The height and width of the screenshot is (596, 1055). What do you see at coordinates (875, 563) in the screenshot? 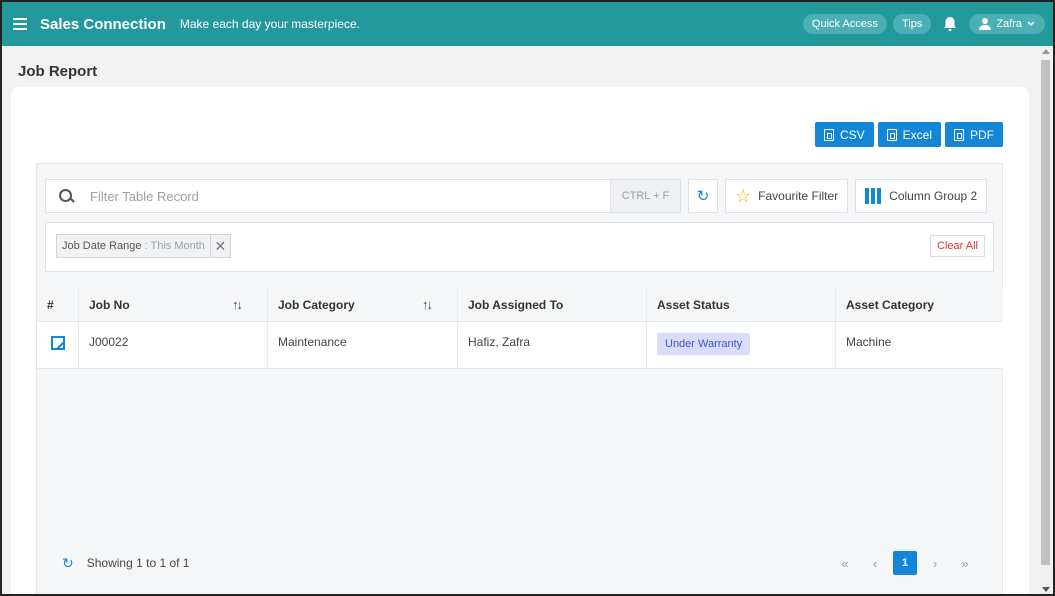
I see `prev-page-button: ‹` at bounding box center [875, 563].